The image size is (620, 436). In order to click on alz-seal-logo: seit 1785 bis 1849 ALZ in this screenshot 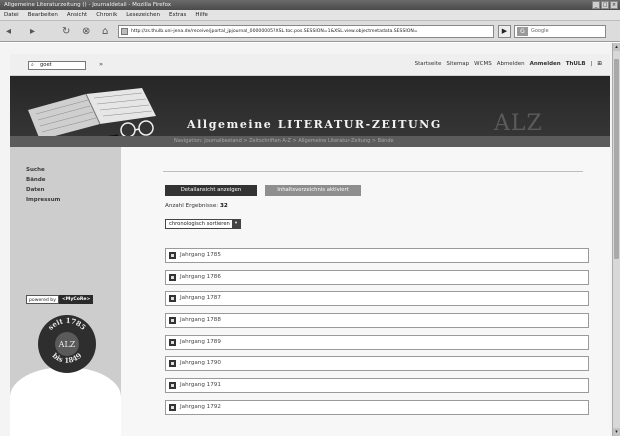, I will do `click(67, 344)`.